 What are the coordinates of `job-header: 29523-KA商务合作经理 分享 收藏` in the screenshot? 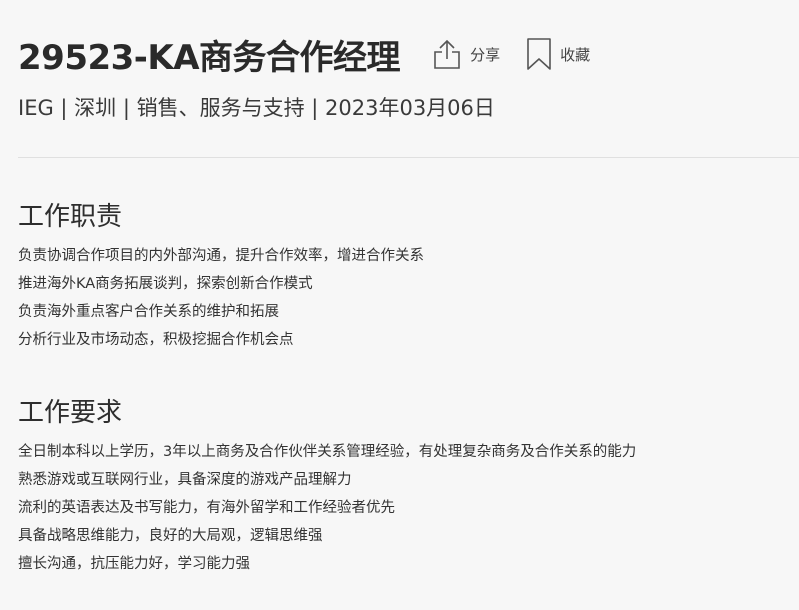 It's located at (304, 54).